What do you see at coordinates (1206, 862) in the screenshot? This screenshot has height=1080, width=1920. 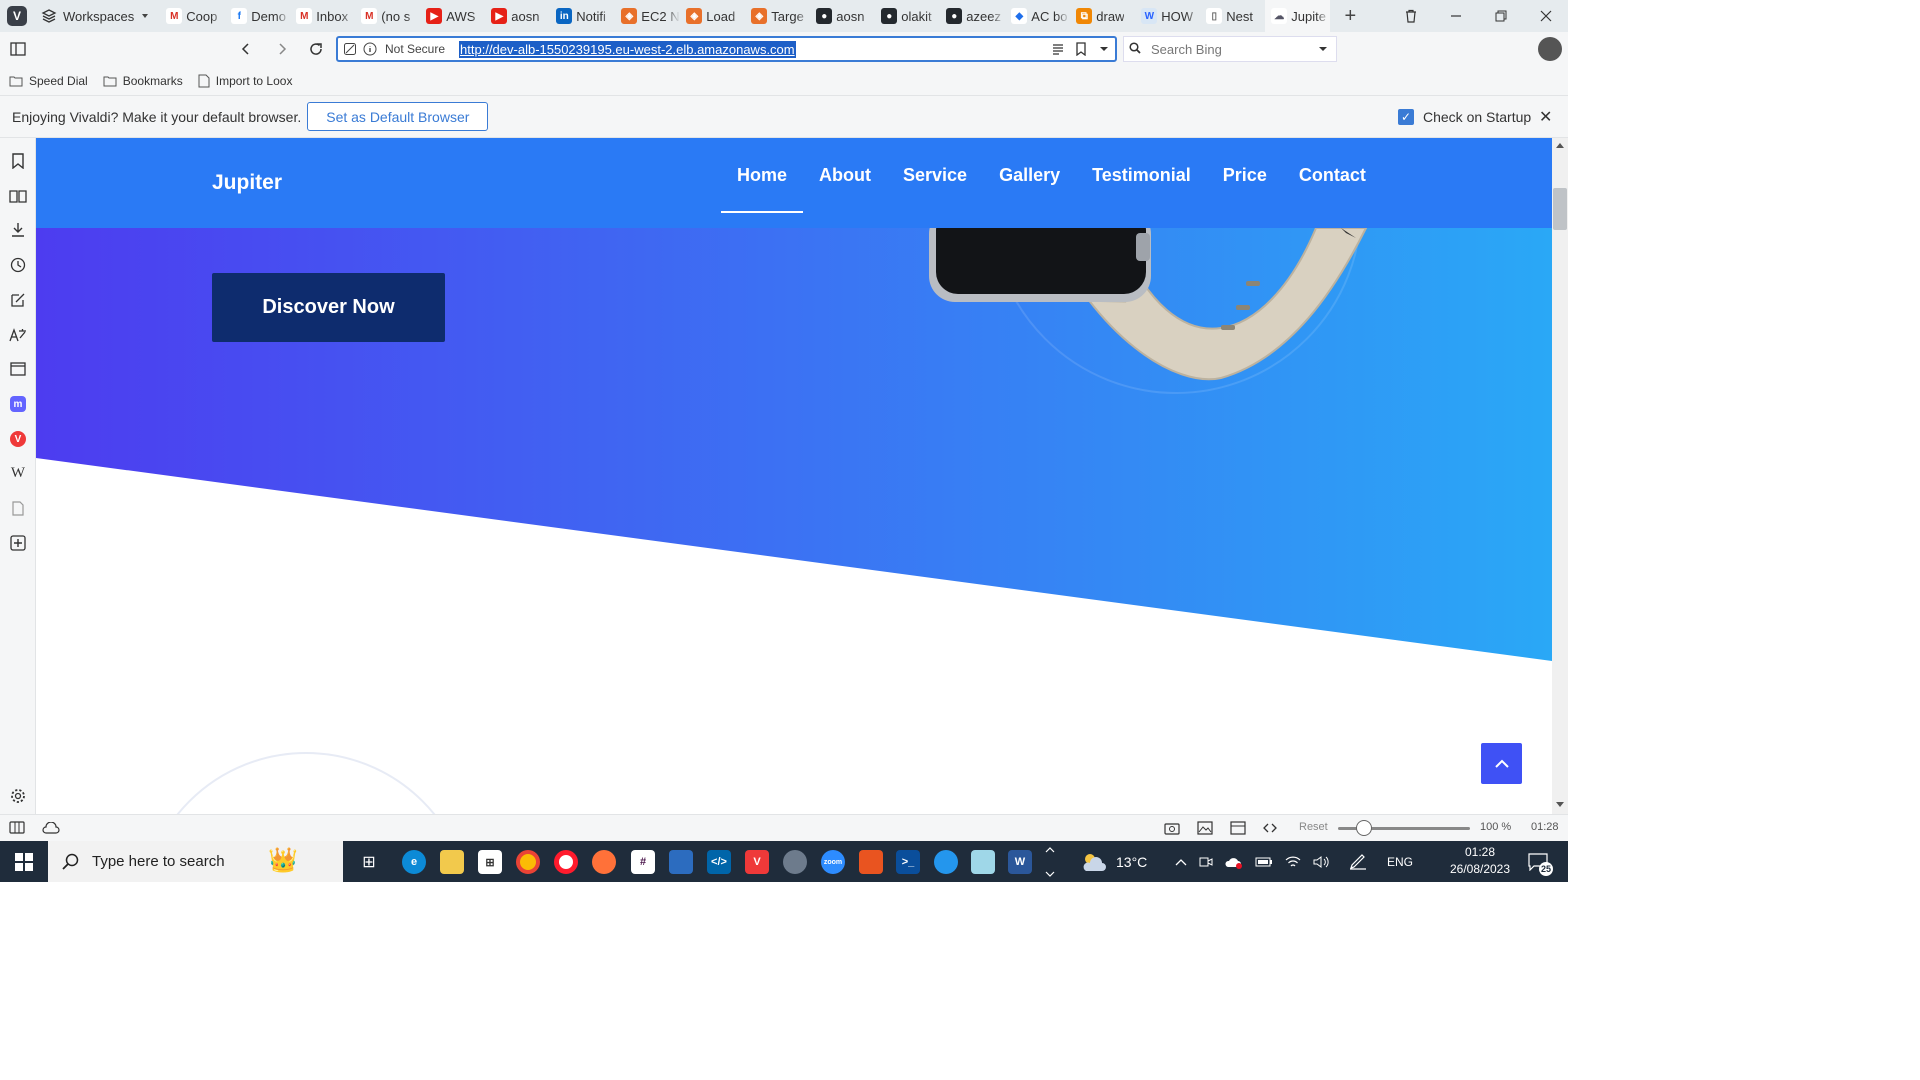 I see `meet-icon` at bounding box center [1206, 862].